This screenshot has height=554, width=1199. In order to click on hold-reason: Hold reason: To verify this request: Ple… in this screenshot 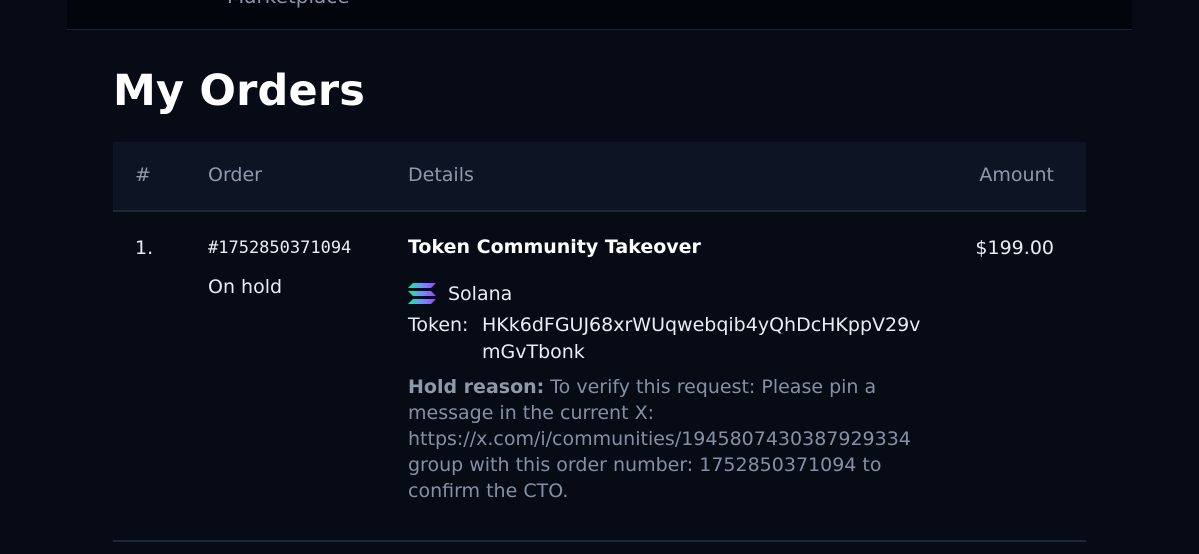, I will do `click(670, 439)`.